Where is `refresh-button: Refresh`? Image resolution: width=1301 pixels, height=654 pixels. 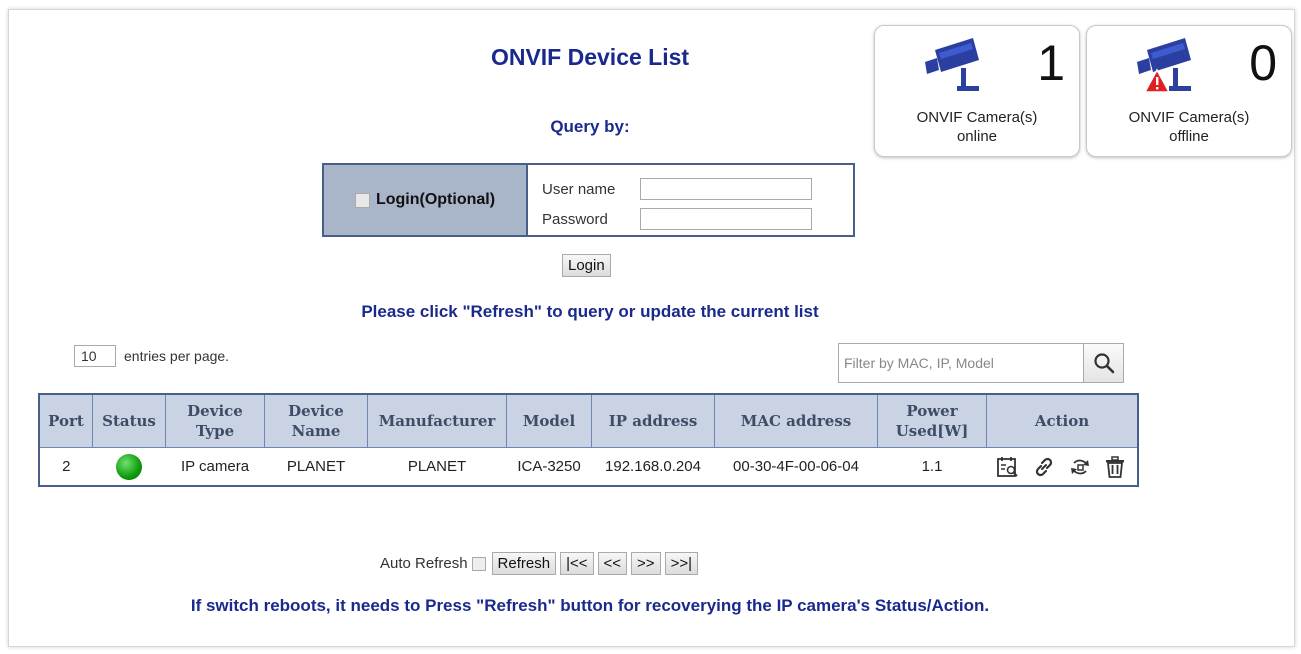 refresh-button: Refresh is located at coordinates (524, 563).